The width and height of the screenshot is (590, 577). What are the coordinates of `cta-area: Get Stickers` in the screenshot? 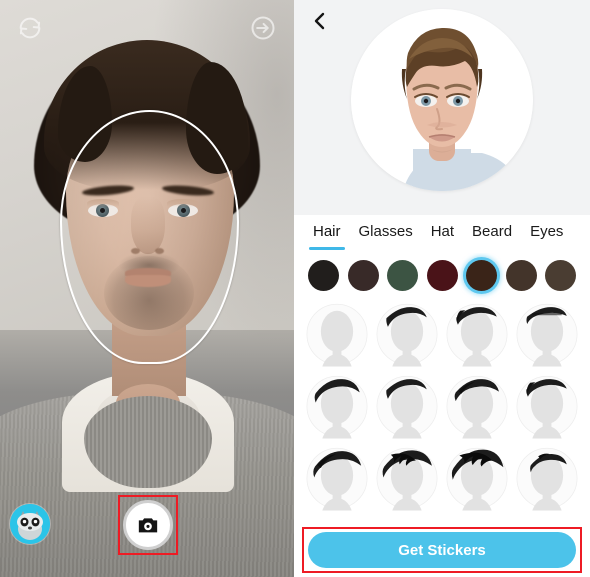 It's located at (442, 551).